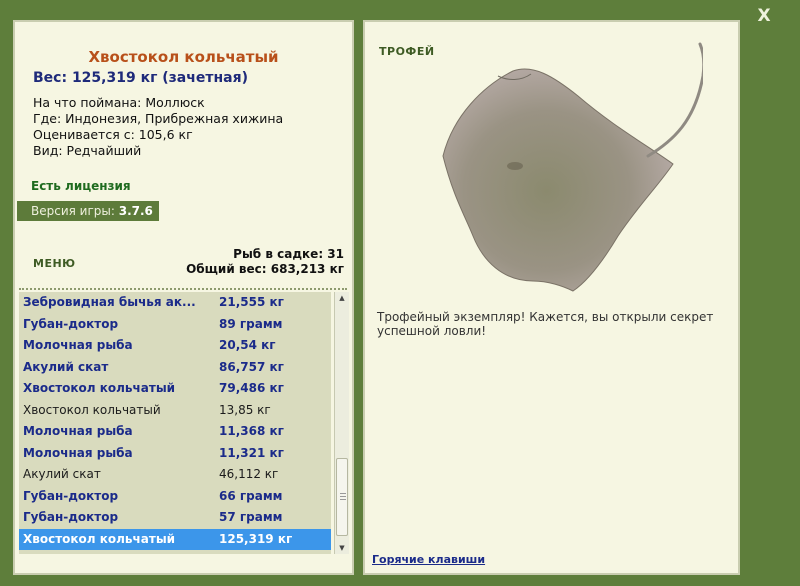  I want to click on fish-title: Хвостокол кольчатый, so click(183, 57).